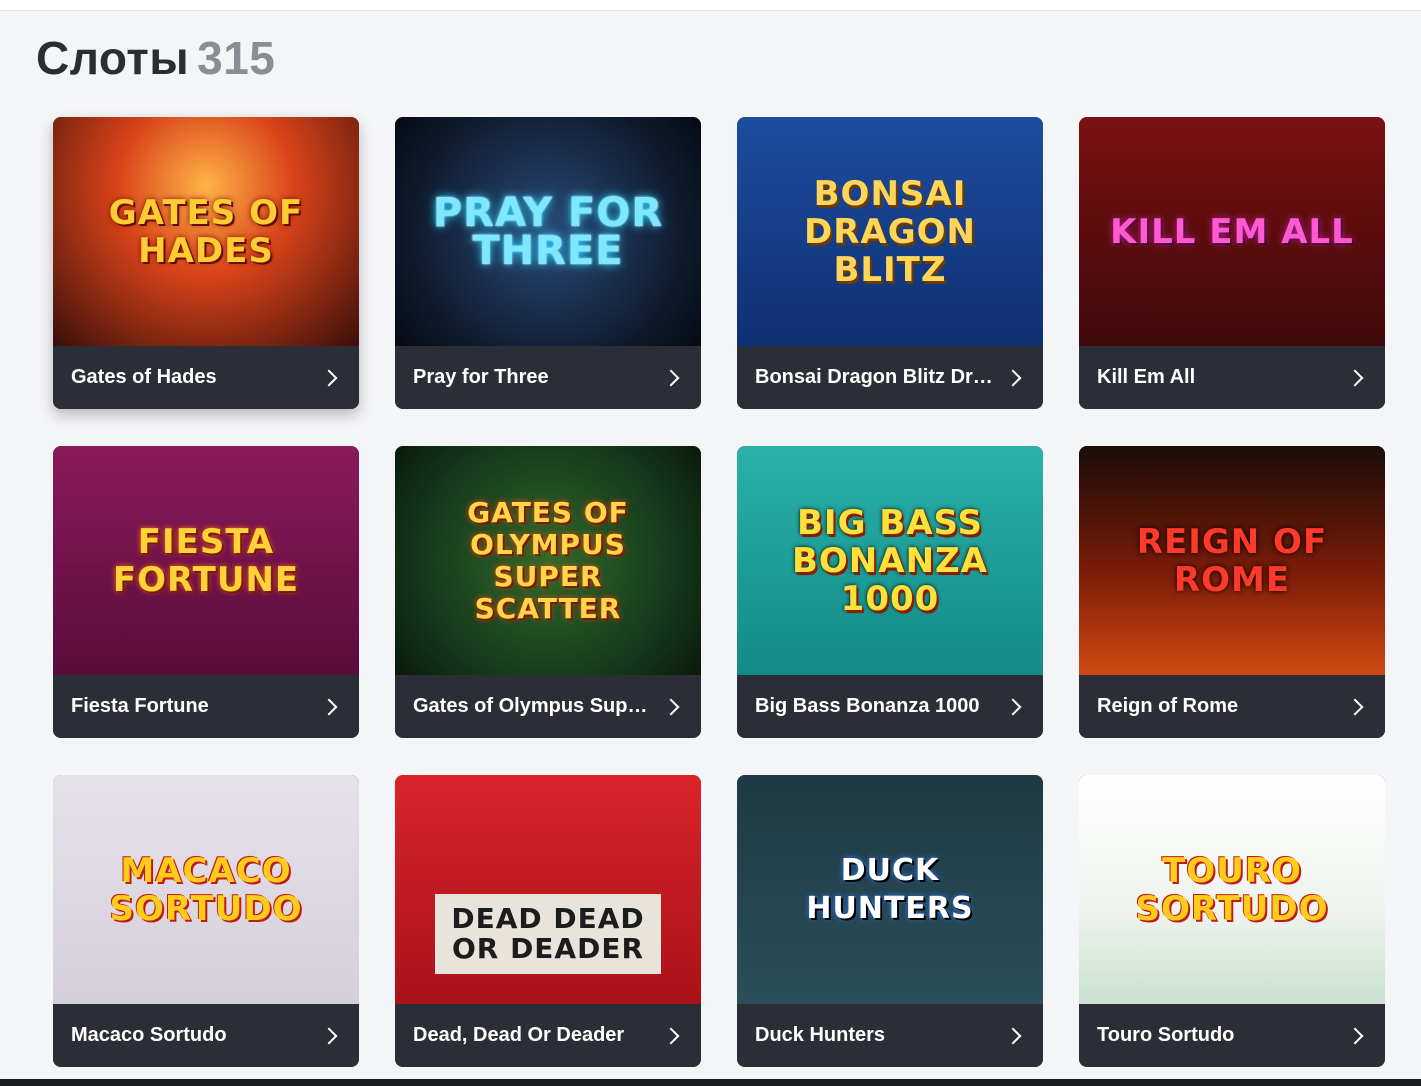  What do you see at coordinates (820, 1035) in the screenshot?
I see `game-name: Duck Hunters` at bounding box center [820, 1035].